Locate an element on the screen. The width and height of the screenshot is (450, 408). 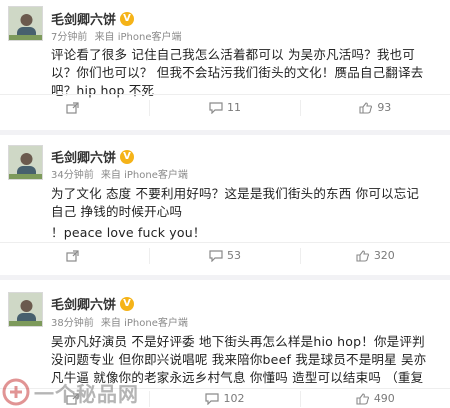
post-meta: 7分钟前 来自 iPhone客户端 is located at coordinates (118, 35).